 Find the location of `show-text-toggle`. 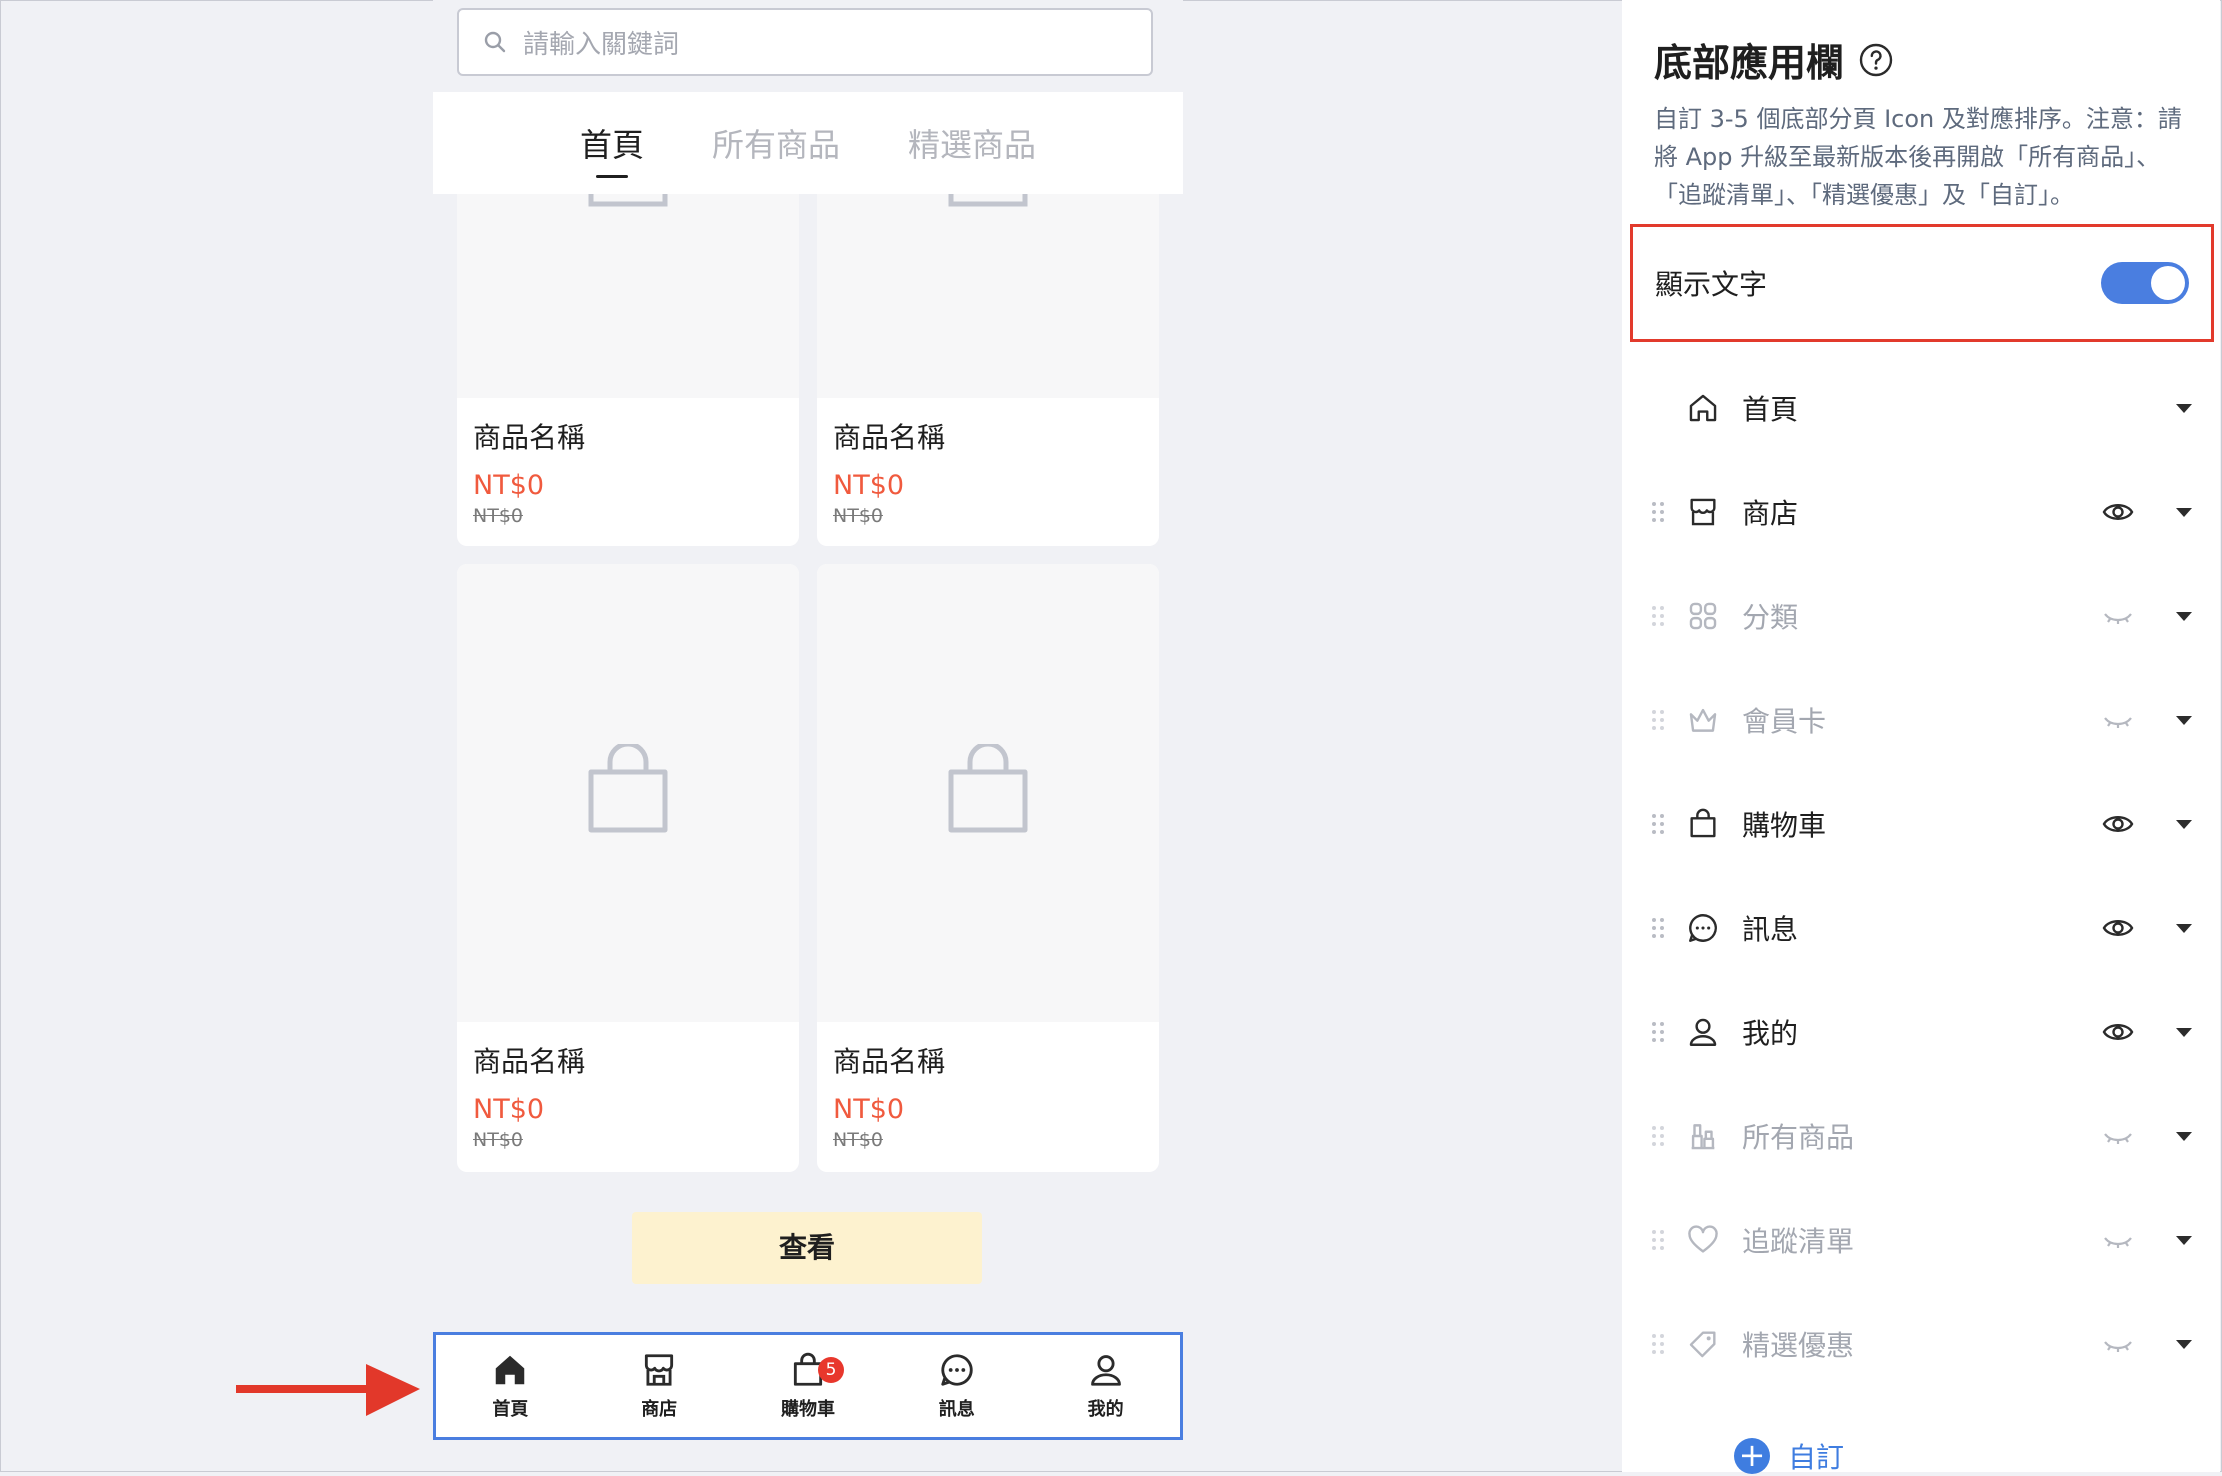

show-text-toggle is located at coordinates (2145, 283).